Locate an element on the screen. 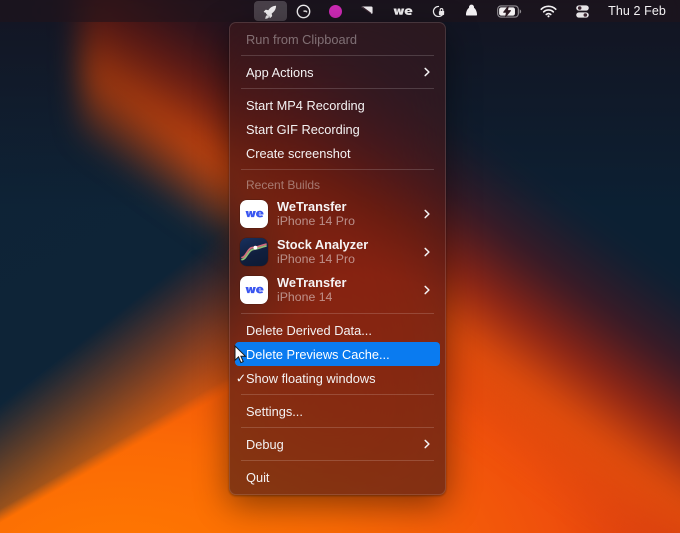  menu-item-start-mp4-recording: Start MP4 Recording is located at coordinates (337, 105).